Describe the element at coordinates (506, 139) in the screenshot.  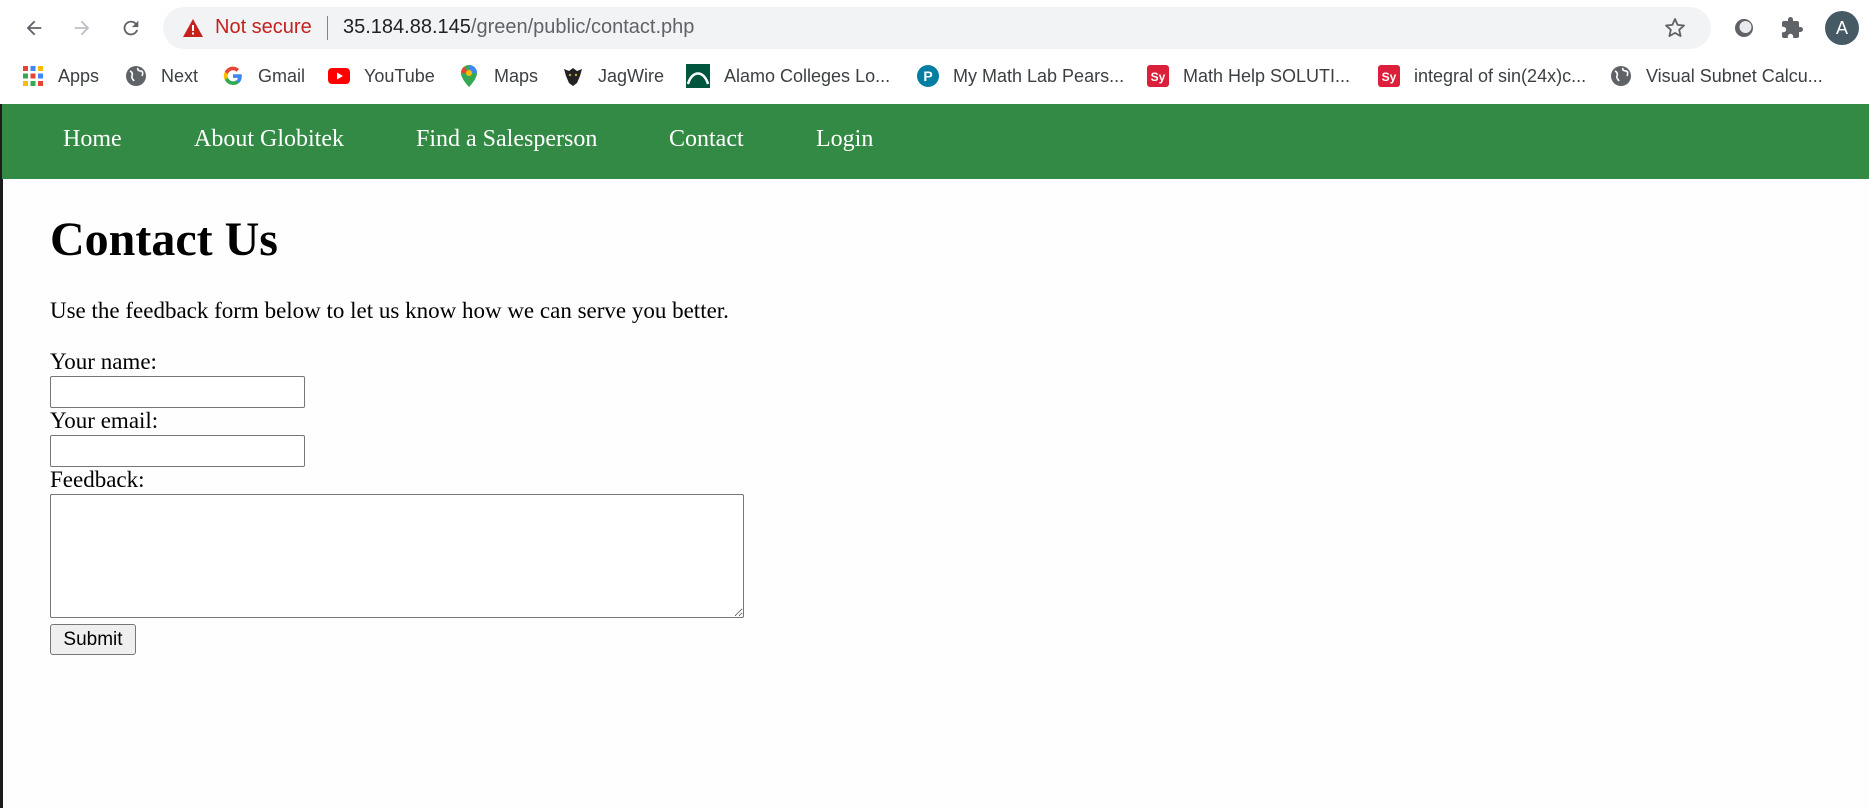
I see `nav-find-salesperson: Find a Salesperson` at that location.